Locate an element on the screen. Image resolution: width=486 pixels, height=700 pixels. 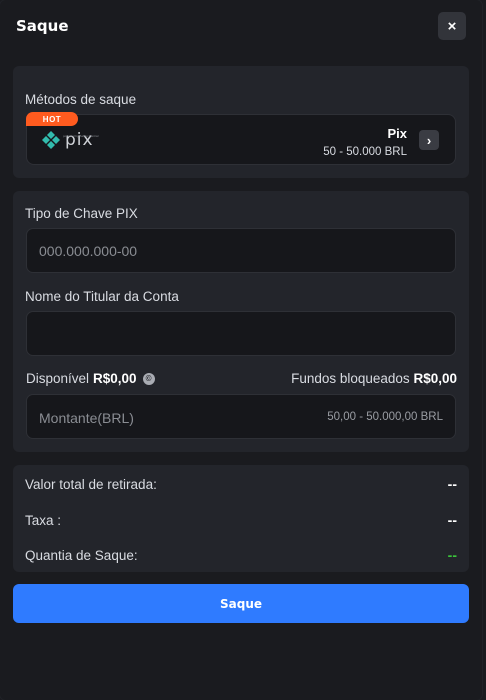
modal-header: Saque × is located at coordinates (241, 26).